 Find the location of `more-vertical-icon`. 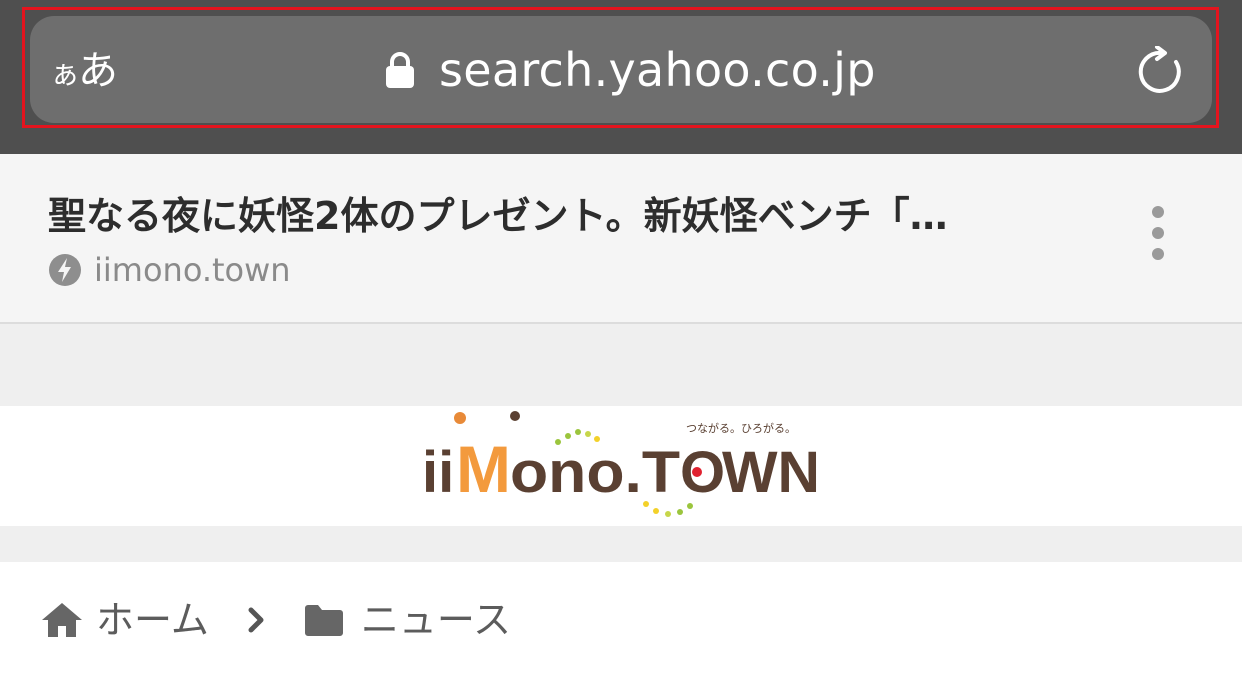

more-vertical-icon is located at coordinates (1158, 234).